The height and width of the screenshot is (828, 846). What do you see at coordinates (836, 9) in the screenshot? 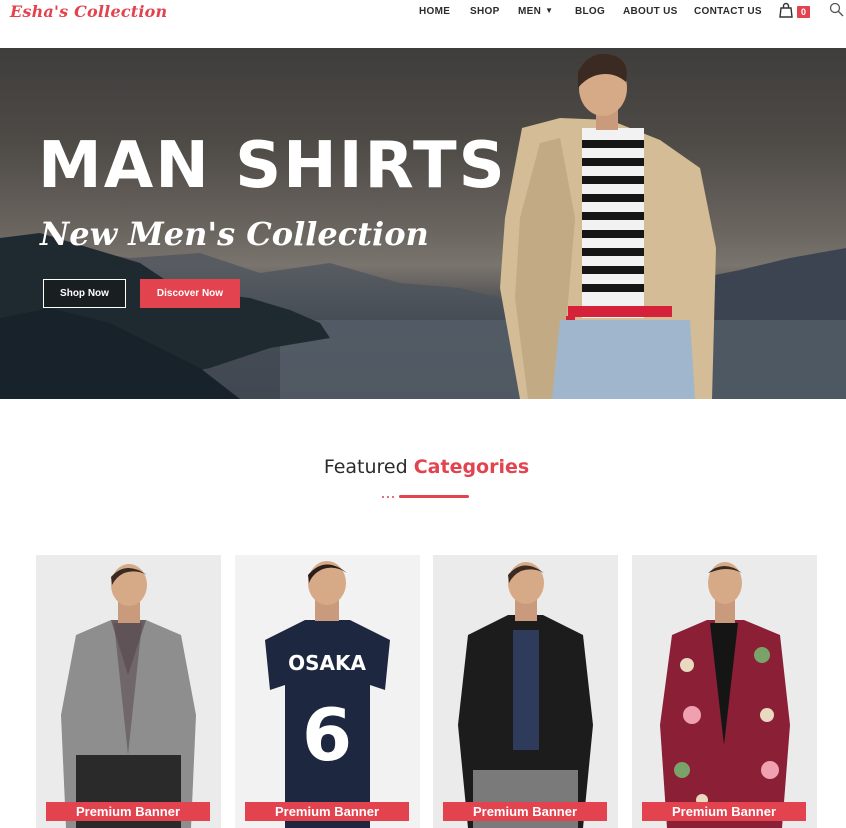
I see `search-icon` at bounding box center [836, 9].